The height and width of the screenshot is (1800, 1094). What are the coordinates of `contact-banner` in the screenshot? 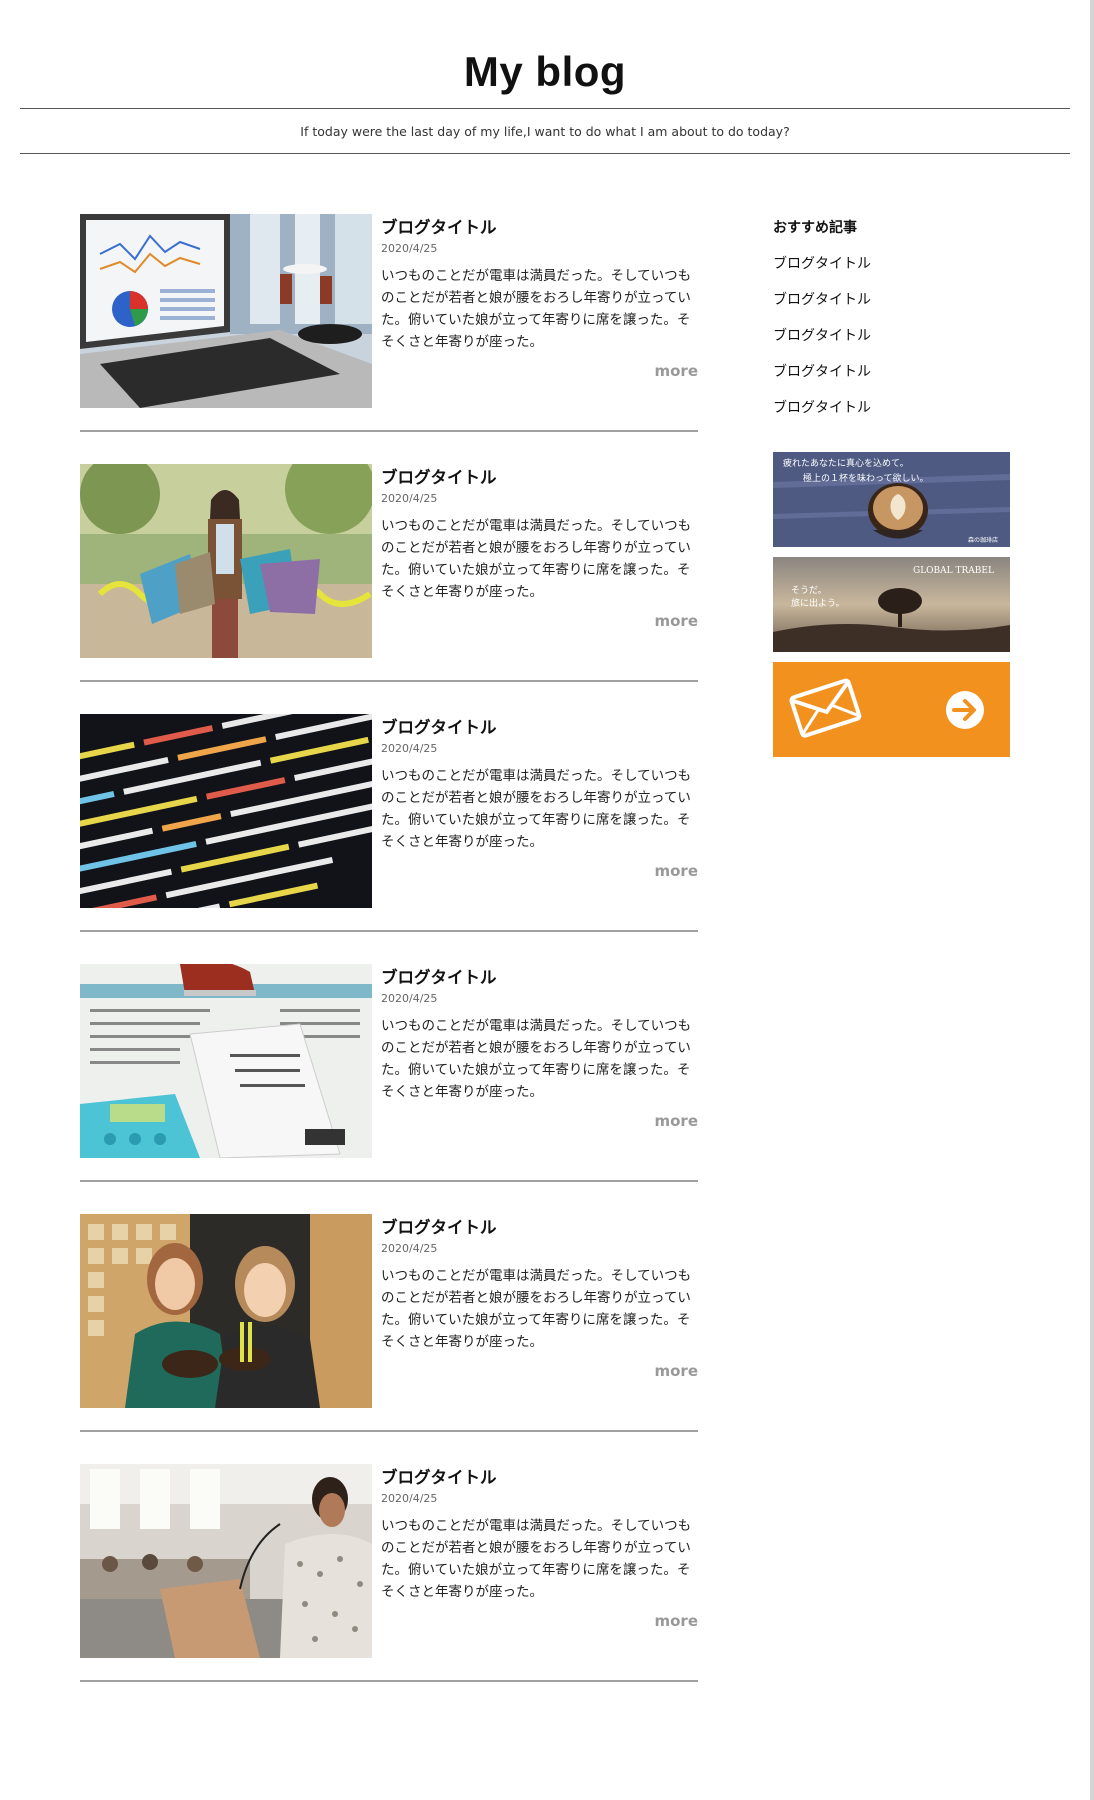 It's located at (891, 709).